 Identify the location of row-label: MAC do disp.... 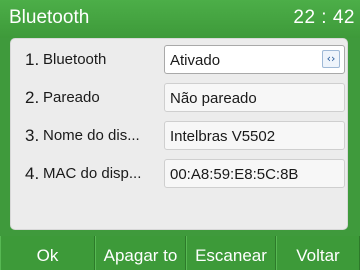
(92, 173).